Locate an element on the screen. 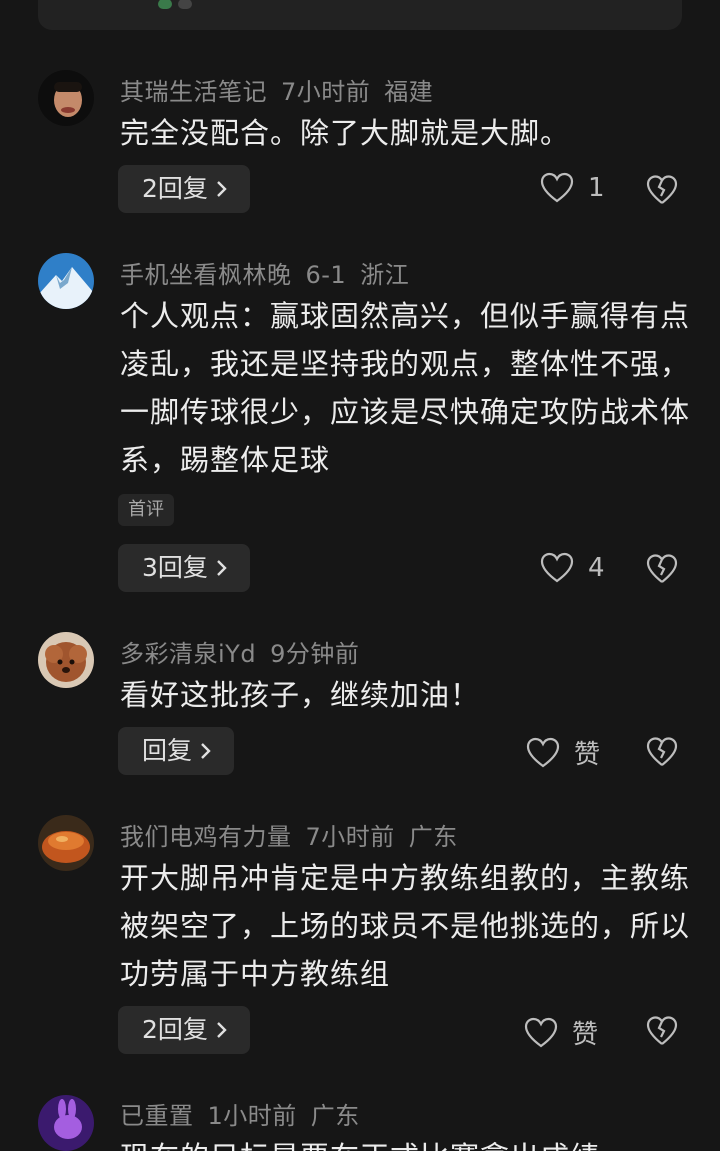 This screenshot has width=720, height=1151. like-button: 1 is located at coordinates (572, 188).